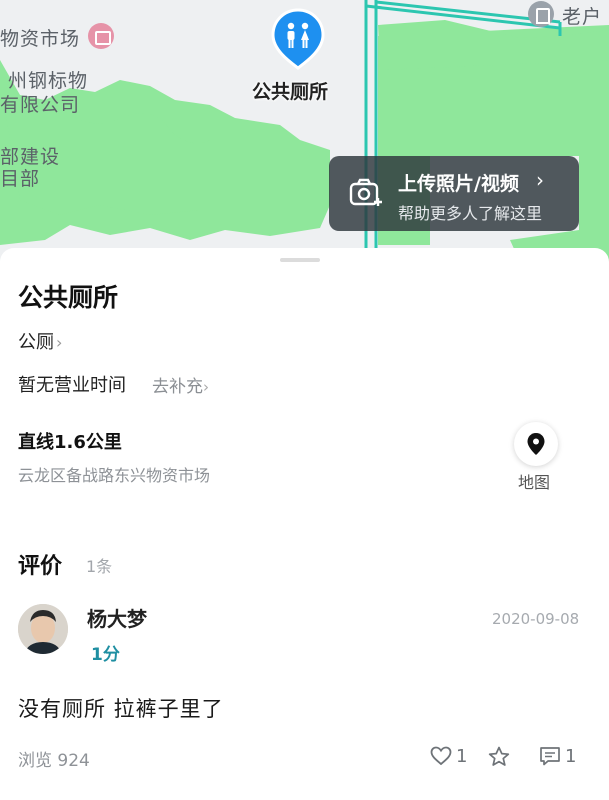 This screenshot has height=800, width=609. I want to click on open-map-button, so click(536, 444).